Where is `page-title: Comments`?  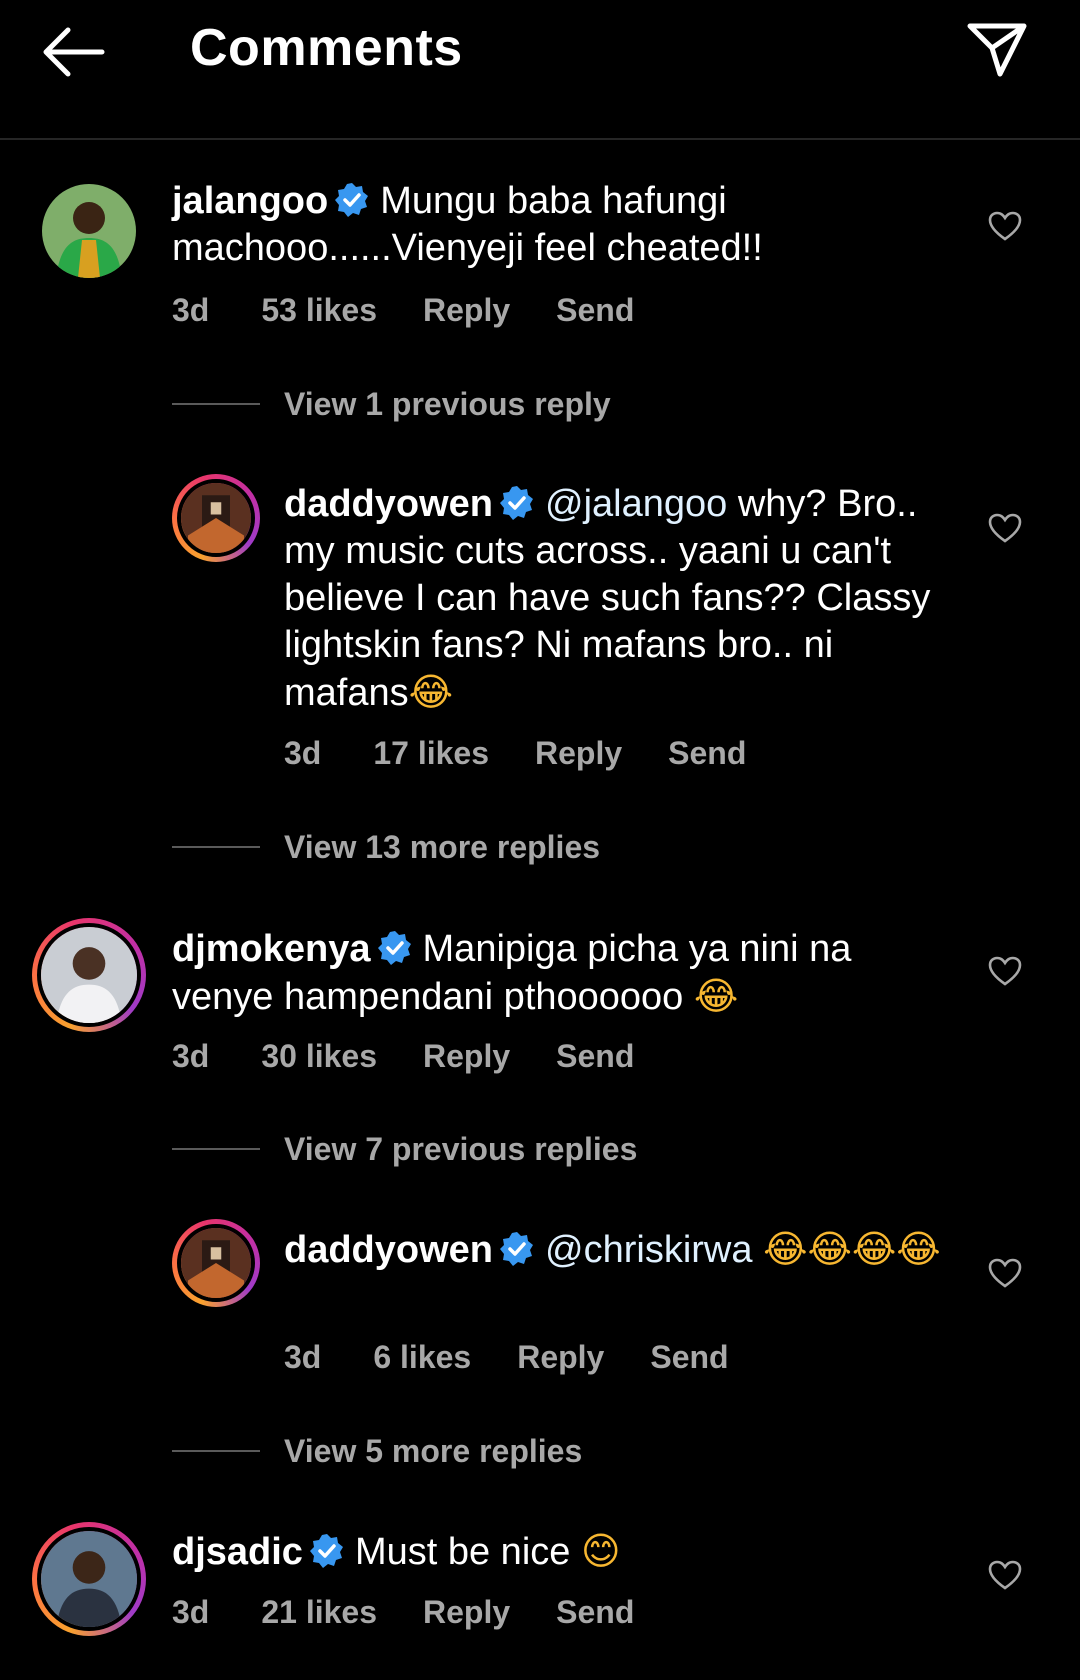
page-title: Comments is located at coordinates (326, 48).